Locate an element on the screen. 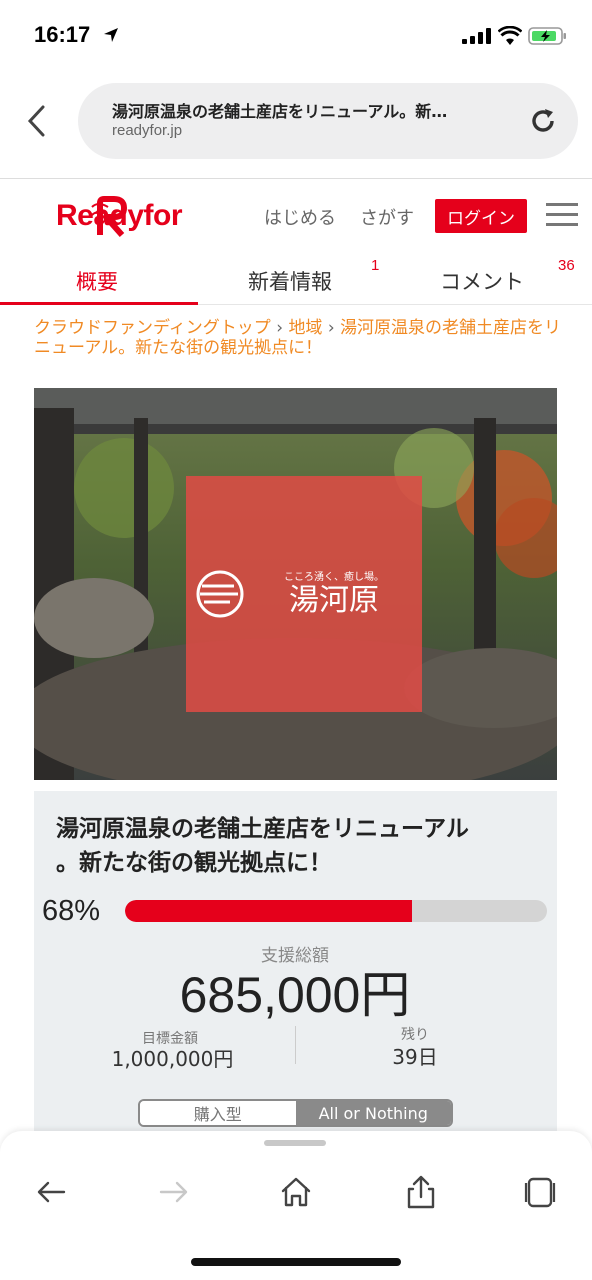 The image size is (592, 1280). tab-comments-badge: 36 is located at coordinates (566, 265).